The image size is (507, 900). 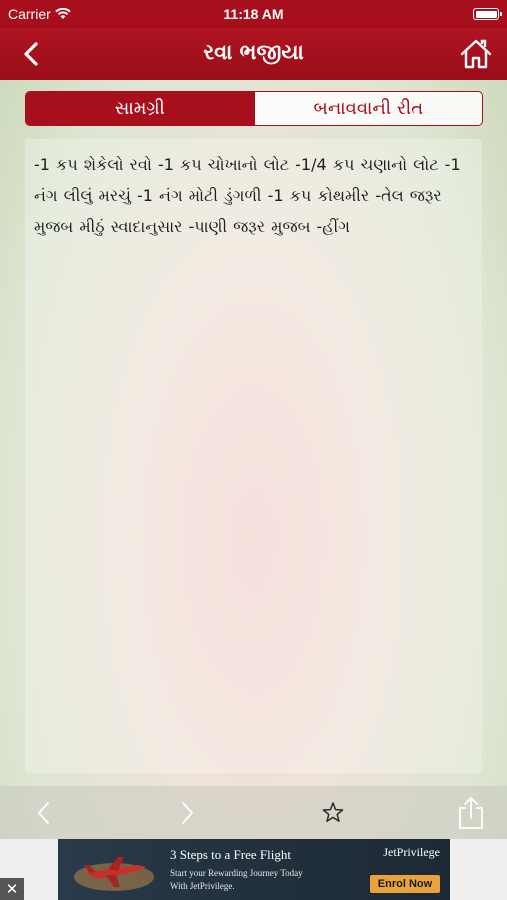 I want to click on enrol-now-button: Enrol Now, so click(x=405, y=884).